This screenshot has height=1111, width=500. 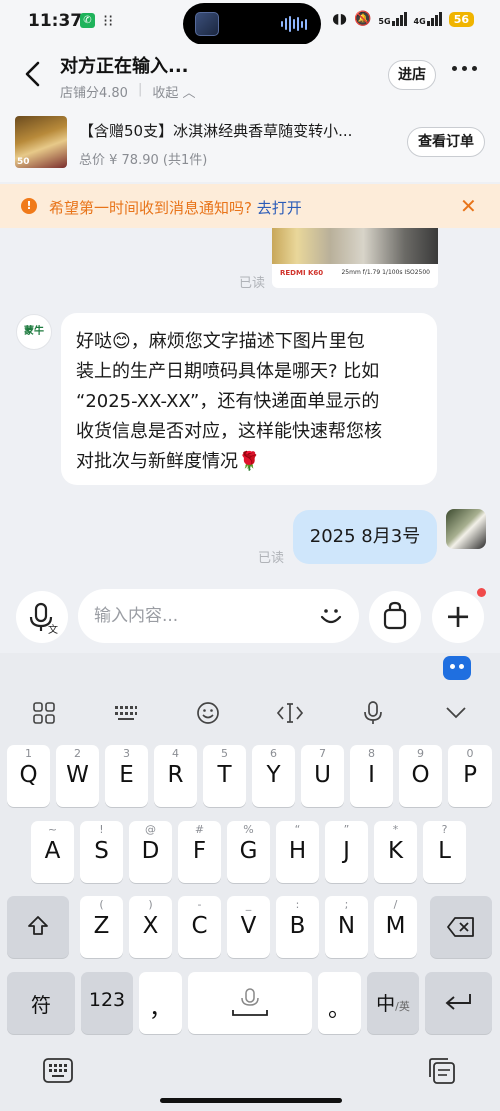 What do you see at coordinates (470, 776) in the screenshot?
I see `key-p: 0P` at bounding box center [470, 776].